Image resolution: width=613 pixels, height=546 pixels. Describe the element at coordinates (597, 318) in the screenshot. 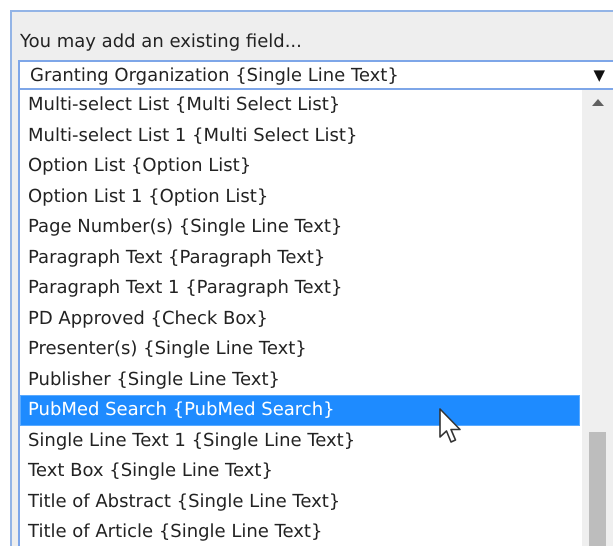

I see `scrollbar` at that location.